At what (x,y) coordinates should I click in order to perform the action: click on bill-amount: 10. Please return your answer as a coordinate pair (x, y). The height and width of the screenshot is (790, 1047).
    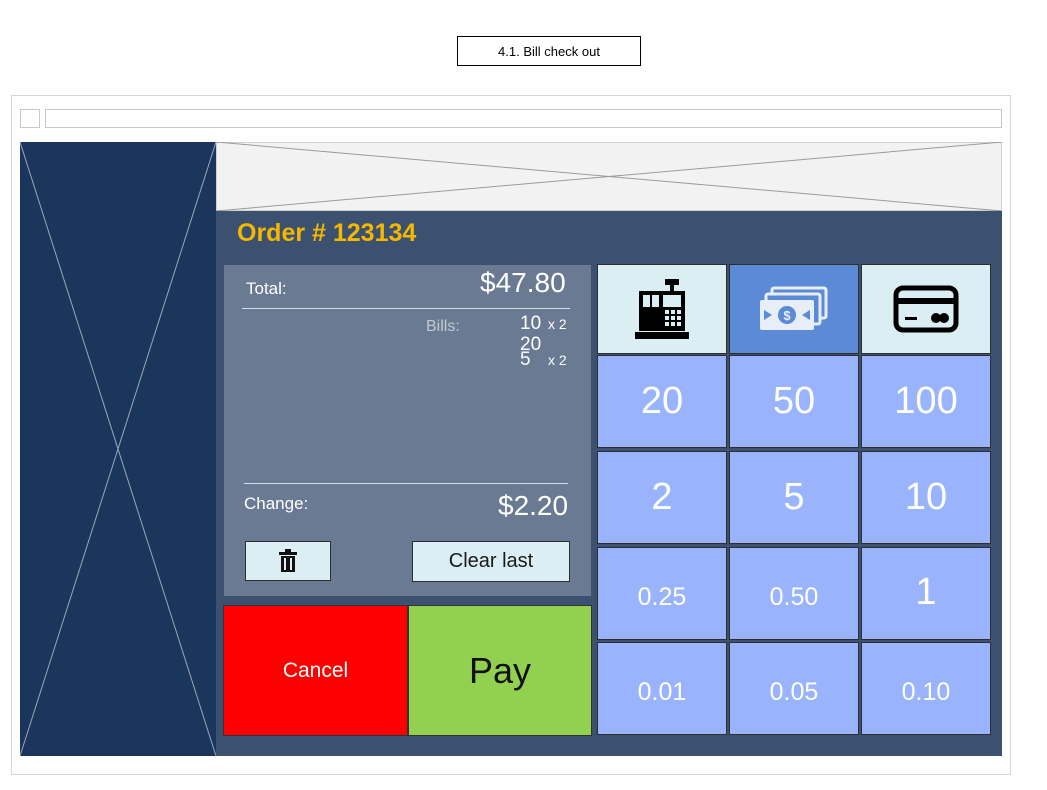
    Looking at the image, I should click on (531, 323).